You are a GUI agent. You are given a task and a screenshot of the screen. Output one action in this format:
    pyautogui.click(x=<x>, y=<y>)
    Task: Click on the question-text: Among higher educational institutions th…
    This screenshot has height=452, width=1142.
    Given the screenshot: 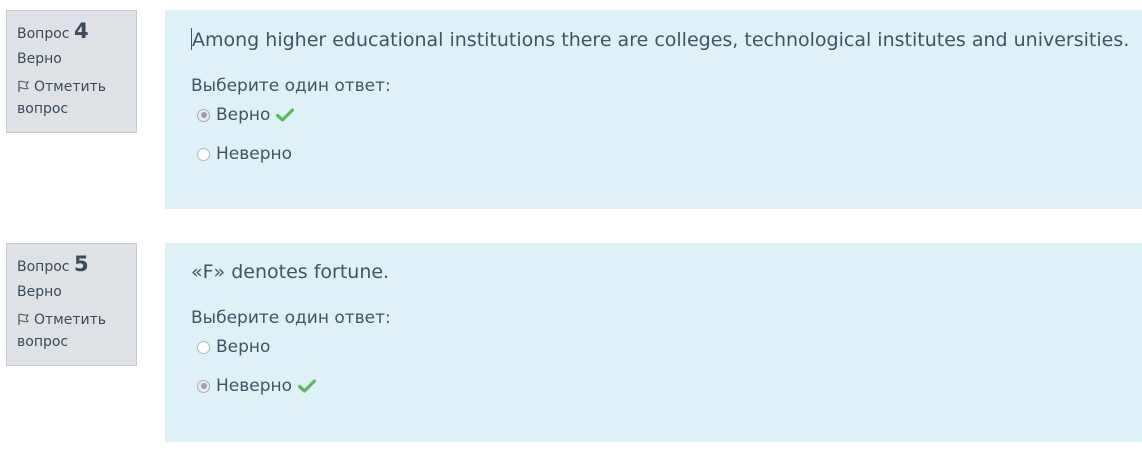 What is the action you would take?
    pyautogui.click(x=661, y=40)
    